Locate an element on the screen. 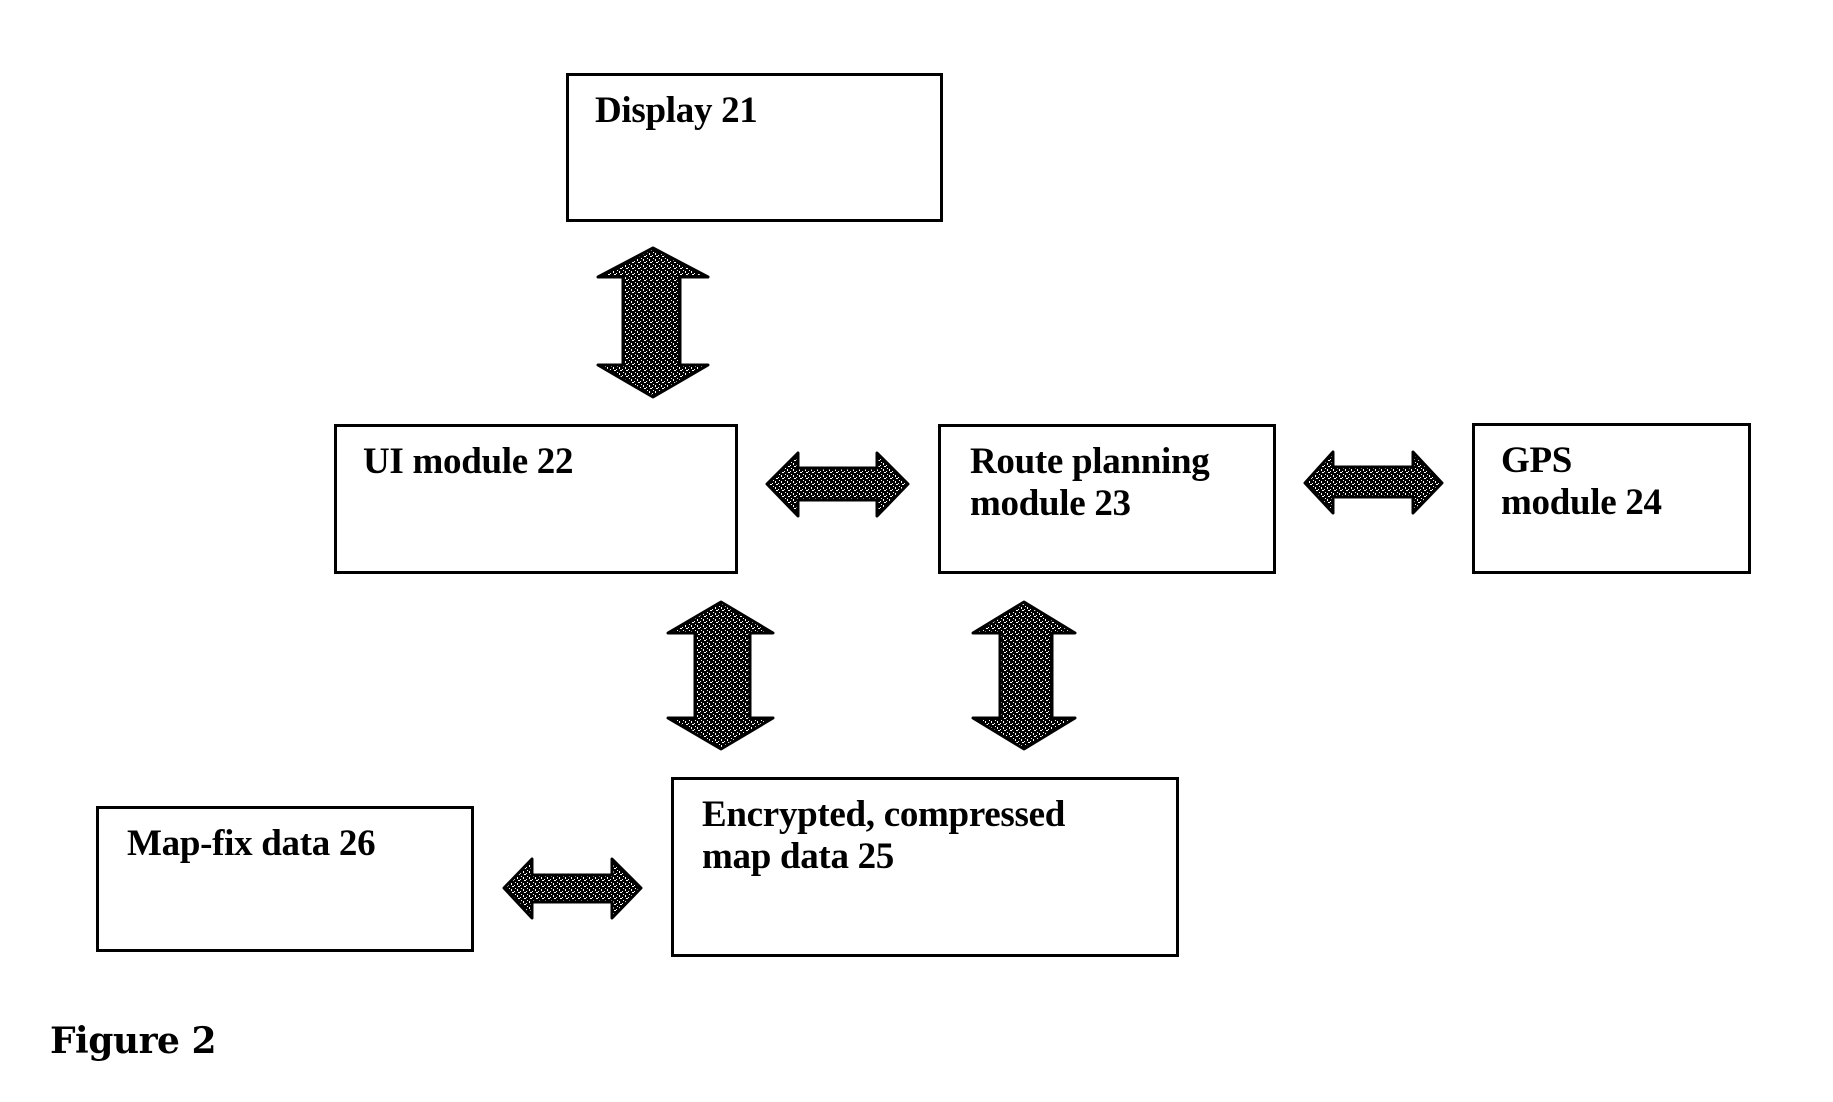 The image size is (1833, 1102). double-arrow-route-mapdata is located at coordinates (1024, 675).